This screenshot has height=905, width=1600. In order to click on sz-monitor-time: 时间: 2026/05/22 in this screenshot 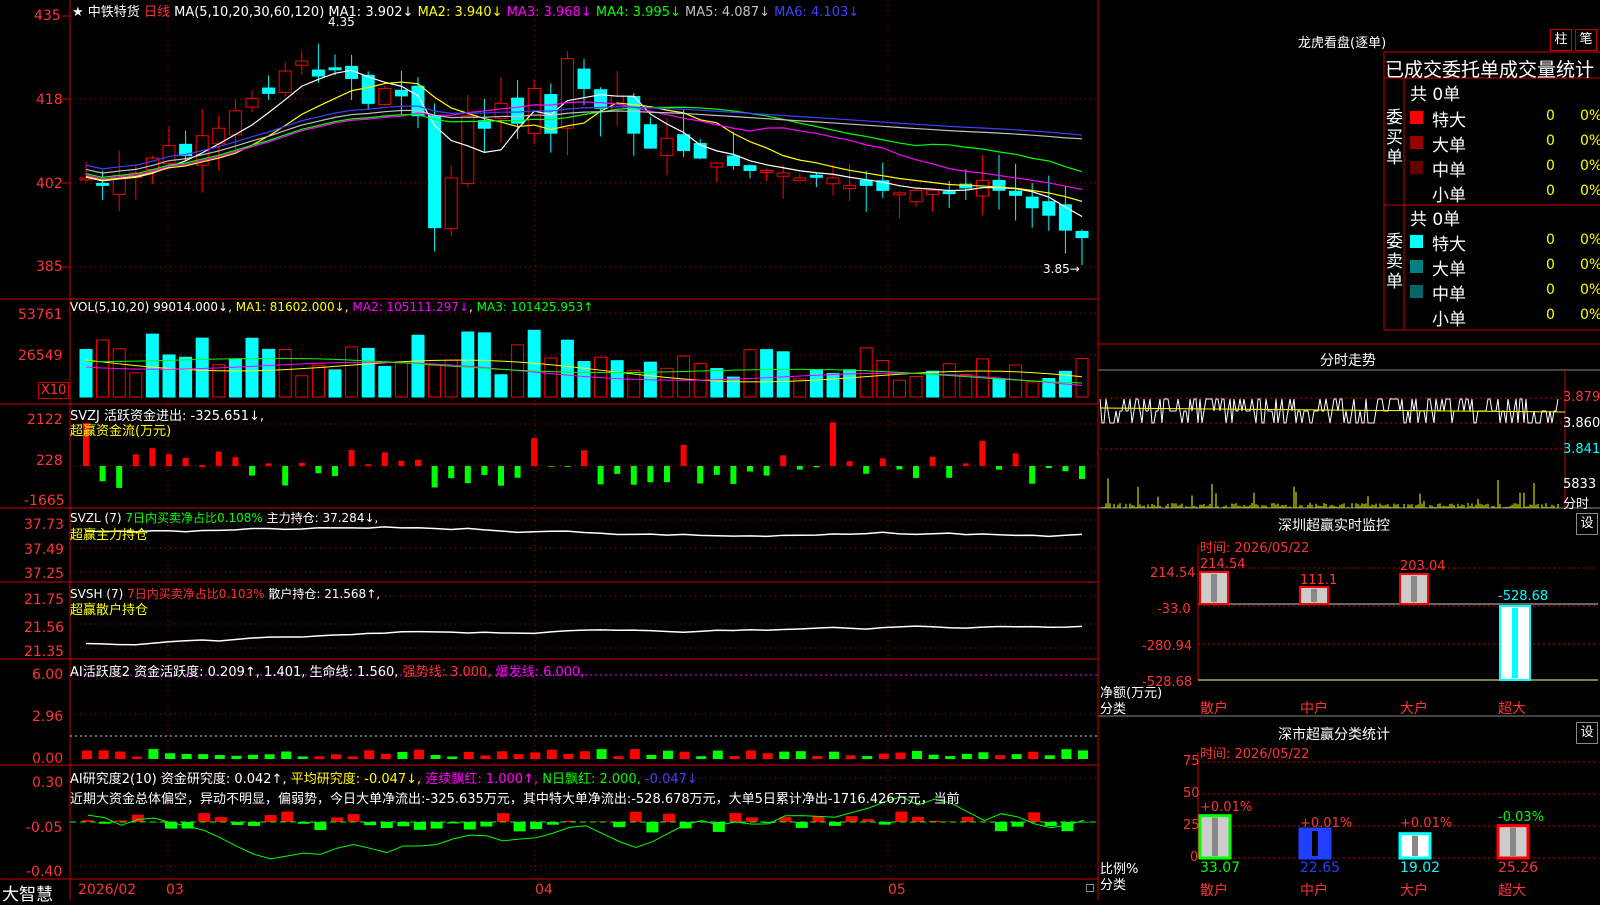, I will do `click(1254, 546)`.